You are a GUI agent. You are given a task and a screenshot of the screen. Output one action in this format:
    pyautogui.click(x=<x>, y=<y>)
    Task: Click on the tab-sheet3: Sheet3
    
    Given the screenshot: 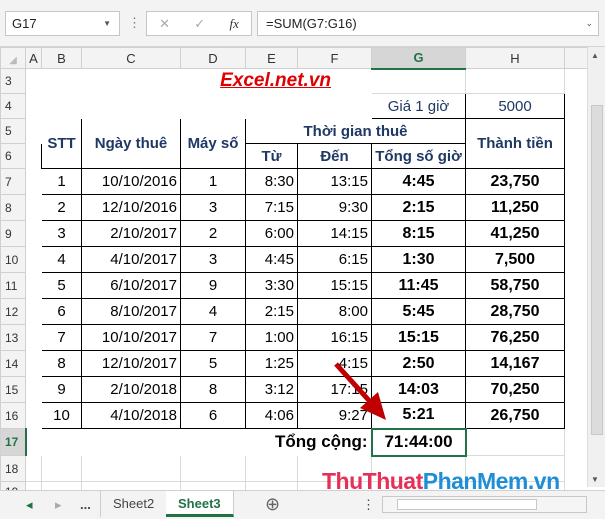 What is the action you would take?
    pyautogui.click(x=200, y=504)
    